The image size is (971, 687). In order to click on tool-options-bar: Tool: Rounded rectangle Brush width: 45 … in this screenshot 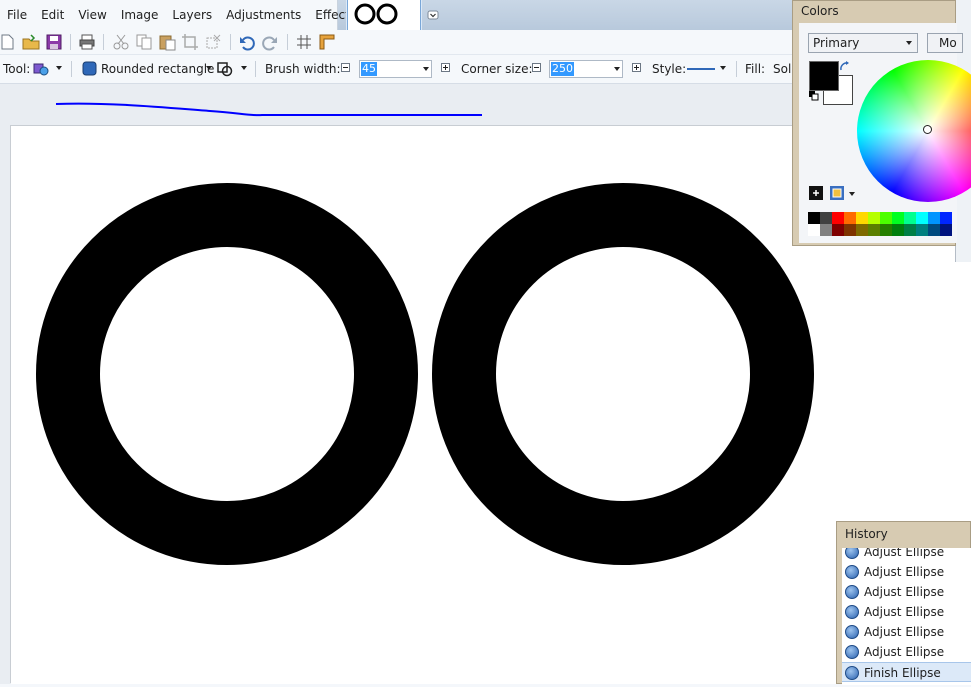, I will do `click(400, 69)`.